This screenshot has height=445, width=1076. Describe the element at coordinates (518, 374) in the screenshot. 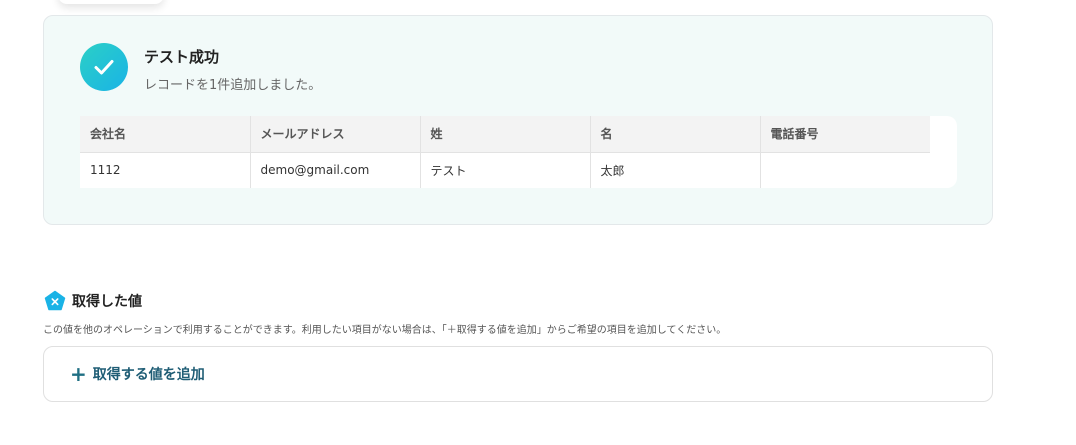

I see `add-value-card: + 取得する値を追加` at that location.